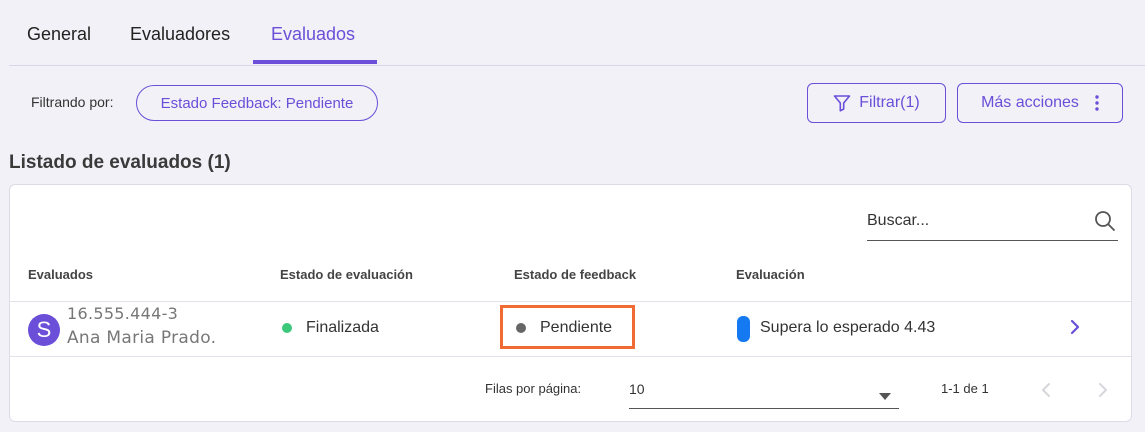  What do you see at coordinates (880, 102) in the screenshot?
I see `filter-button-label: Filtrar` at bounding box center [880, 102].